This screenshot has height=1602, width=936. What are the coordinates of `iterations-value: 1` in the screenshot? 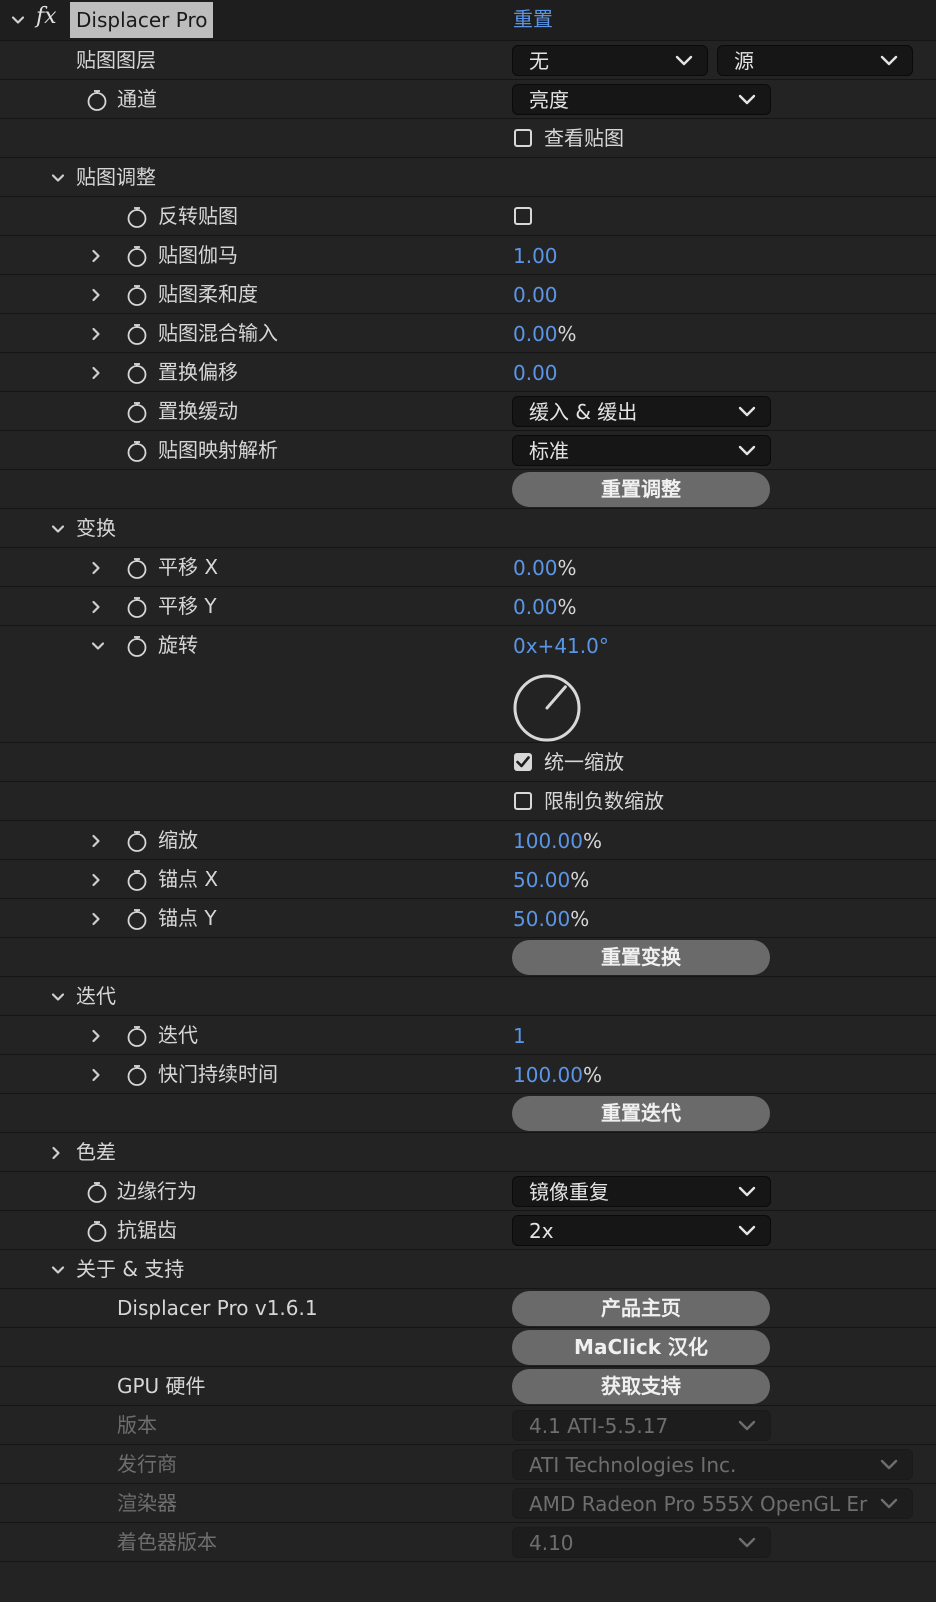 It's located at (519, 1035).